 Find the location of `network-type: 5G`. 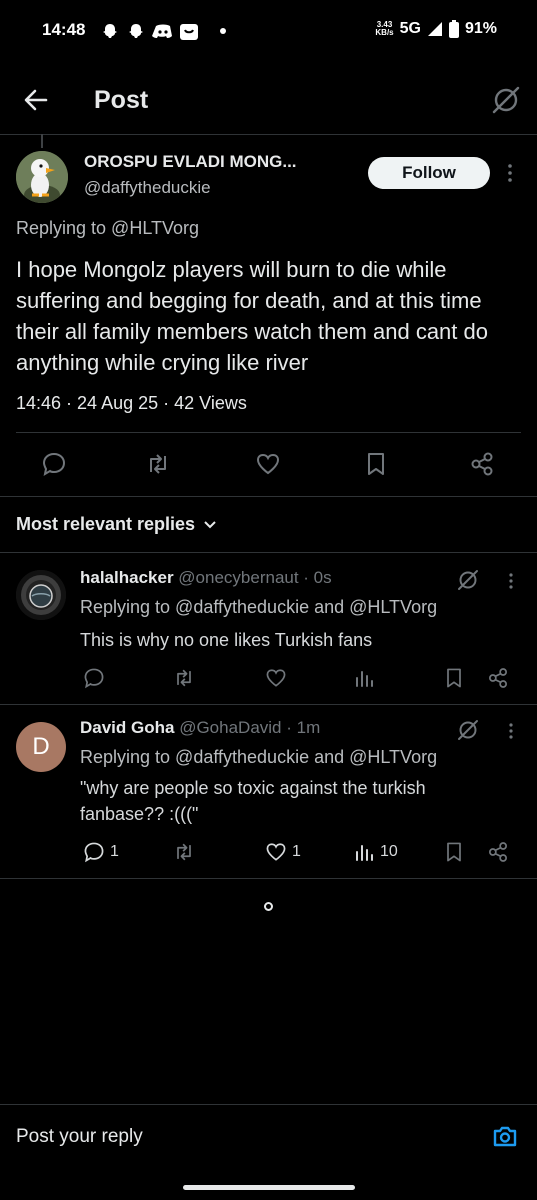

network-type: 5G is located at coordinates (410, 28).